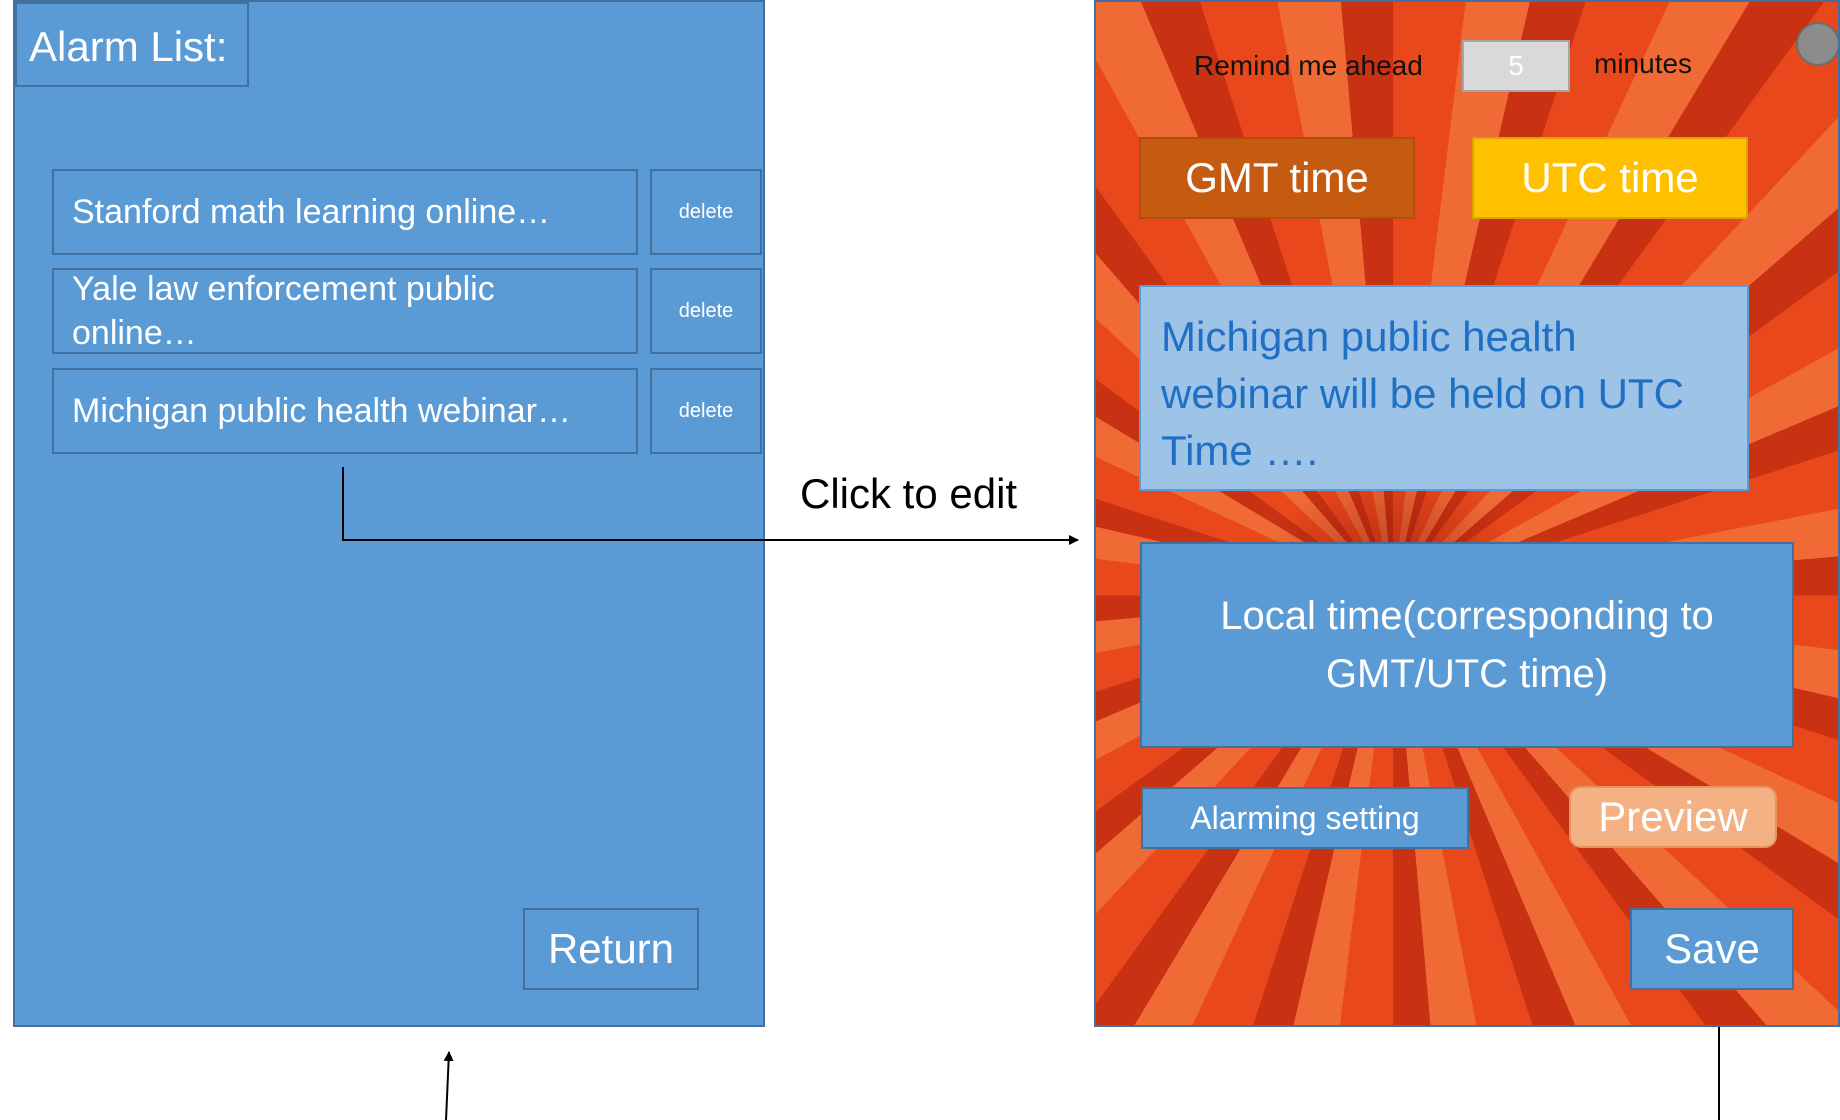 This screenshot has height=1120, width=1840. Describe the element at coordinates (1712, 949) in the screenshot. I see `save-button: Save` at that location.